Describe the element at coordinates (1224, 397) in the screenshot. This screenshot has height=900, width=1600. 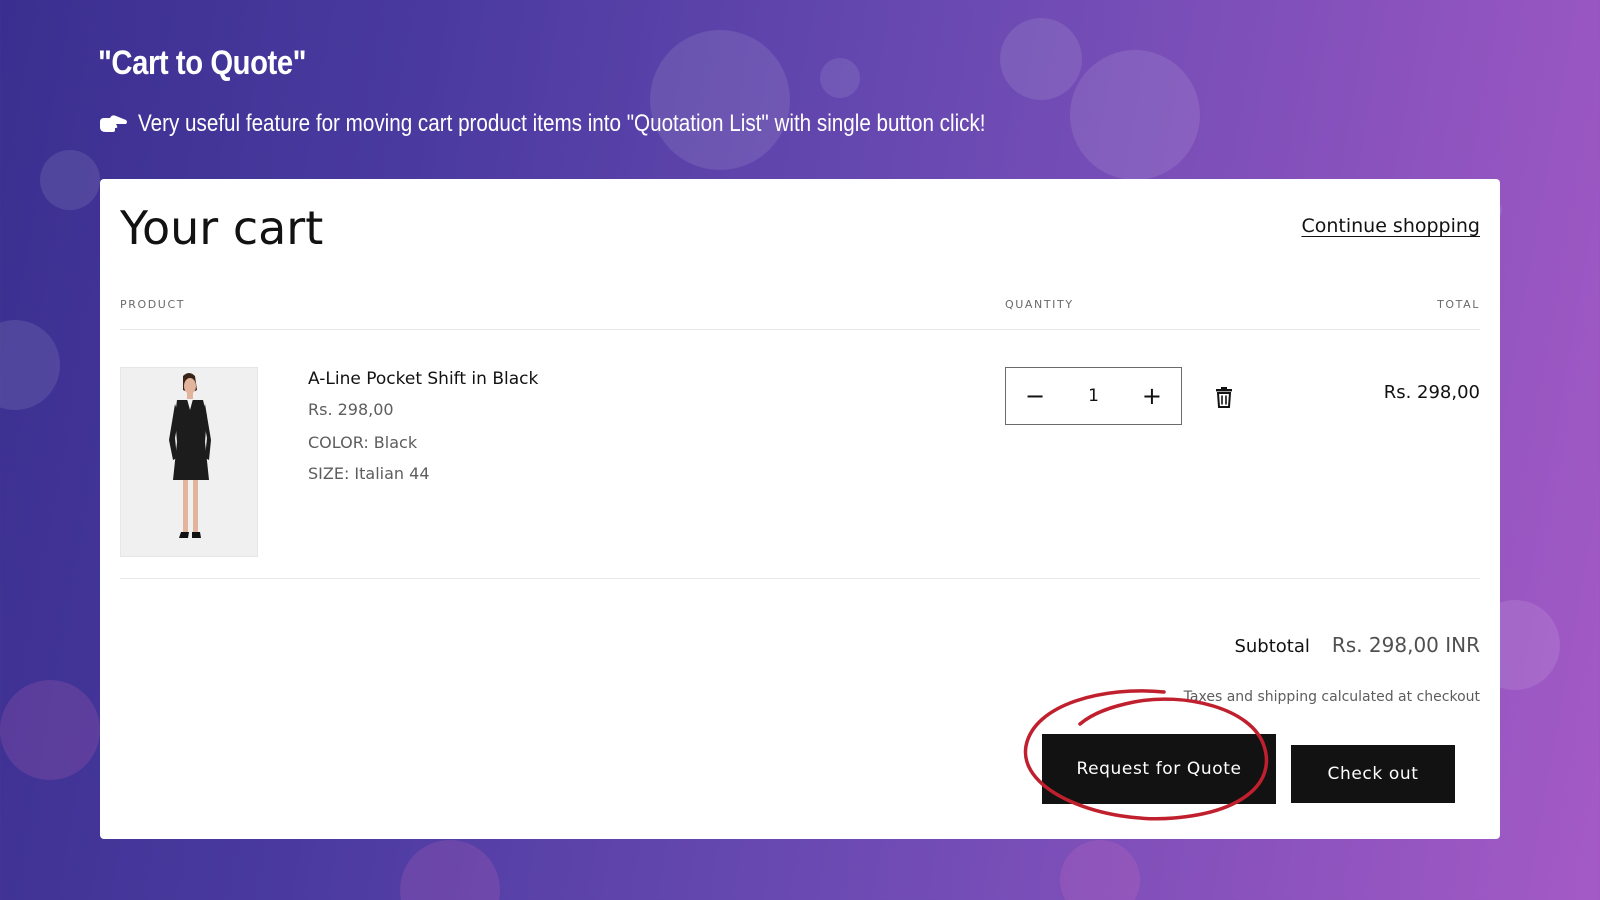
I see `trash-icon` at that location.